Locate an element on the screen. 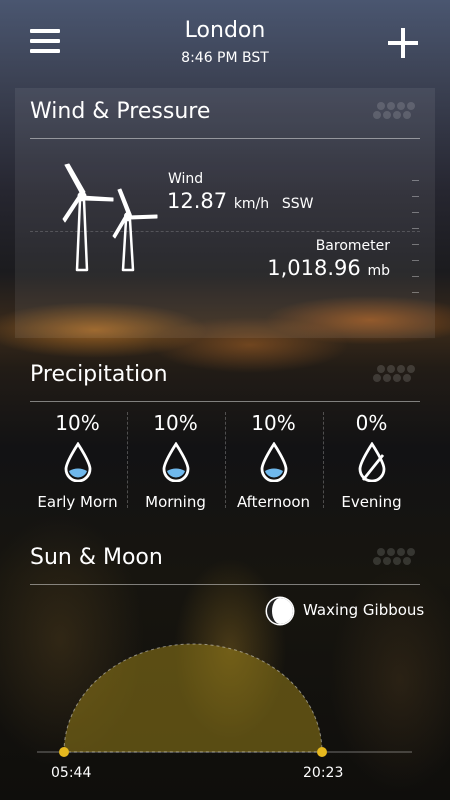 The image size is (450, 800). wind-speed: 12.87 km/h SSW is located at coordinates (240, 201).